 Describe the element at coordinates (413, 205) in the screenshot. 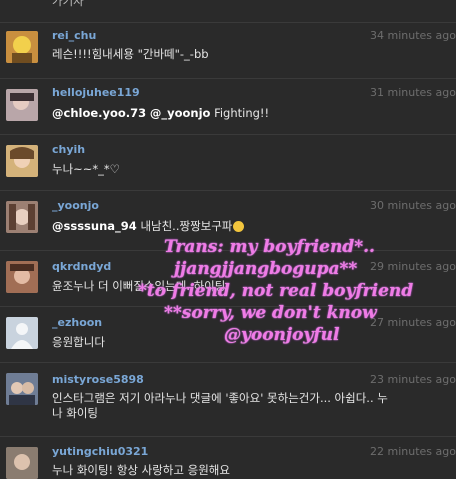

I see `timestamp: 30 minutes ago` at that location.